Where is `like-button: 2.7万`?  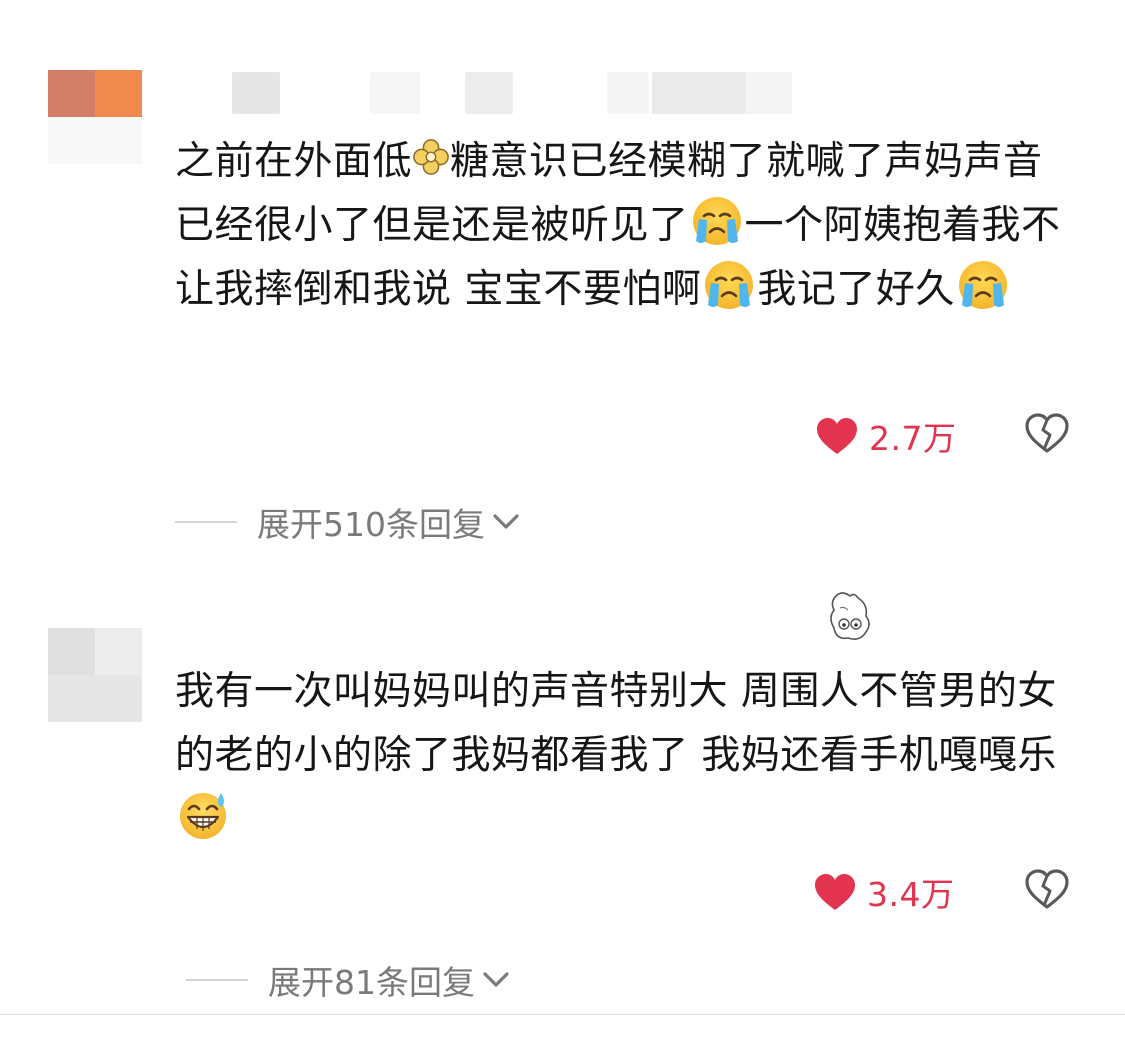
like-button: 2.7万 is located at coordinates (885, 436).